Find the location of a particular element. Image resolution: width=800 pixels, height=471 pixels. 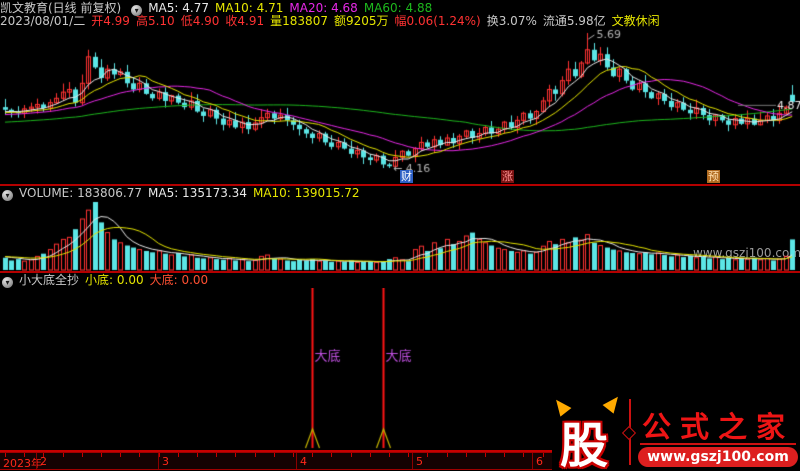

brand-underline is located at coordinates (718, 444).